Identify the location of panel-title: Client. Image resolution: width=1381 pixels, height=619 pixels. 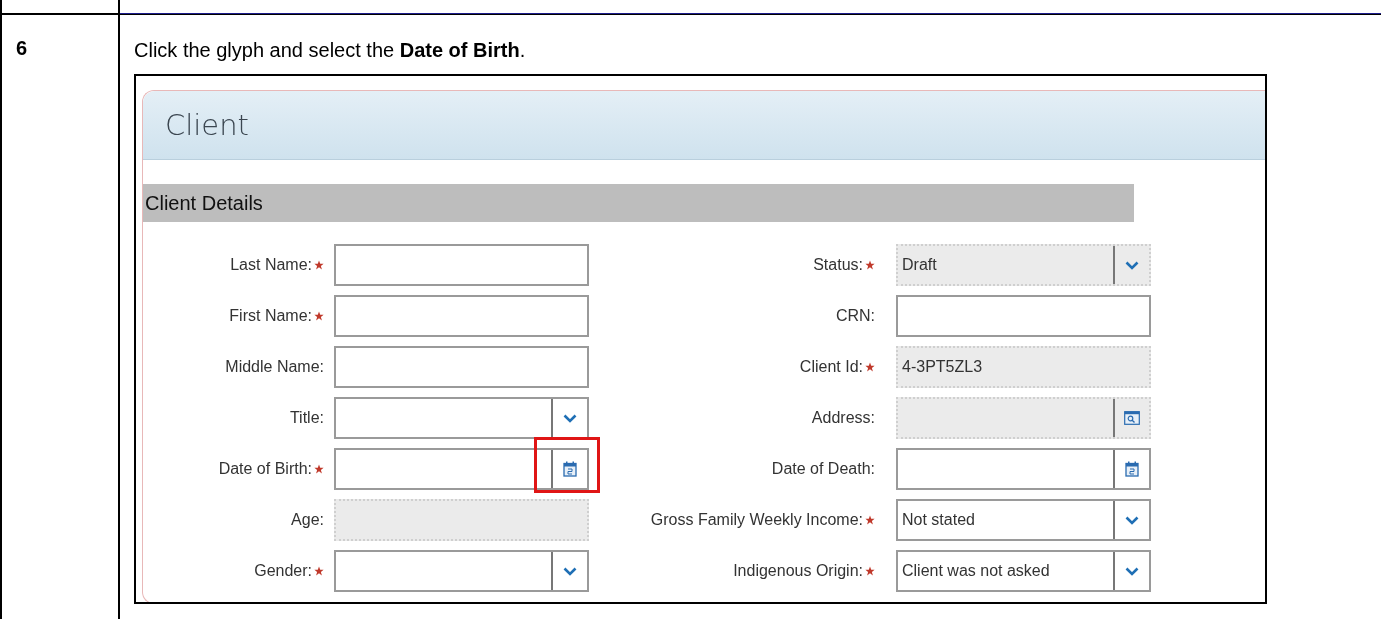
(207, 125).